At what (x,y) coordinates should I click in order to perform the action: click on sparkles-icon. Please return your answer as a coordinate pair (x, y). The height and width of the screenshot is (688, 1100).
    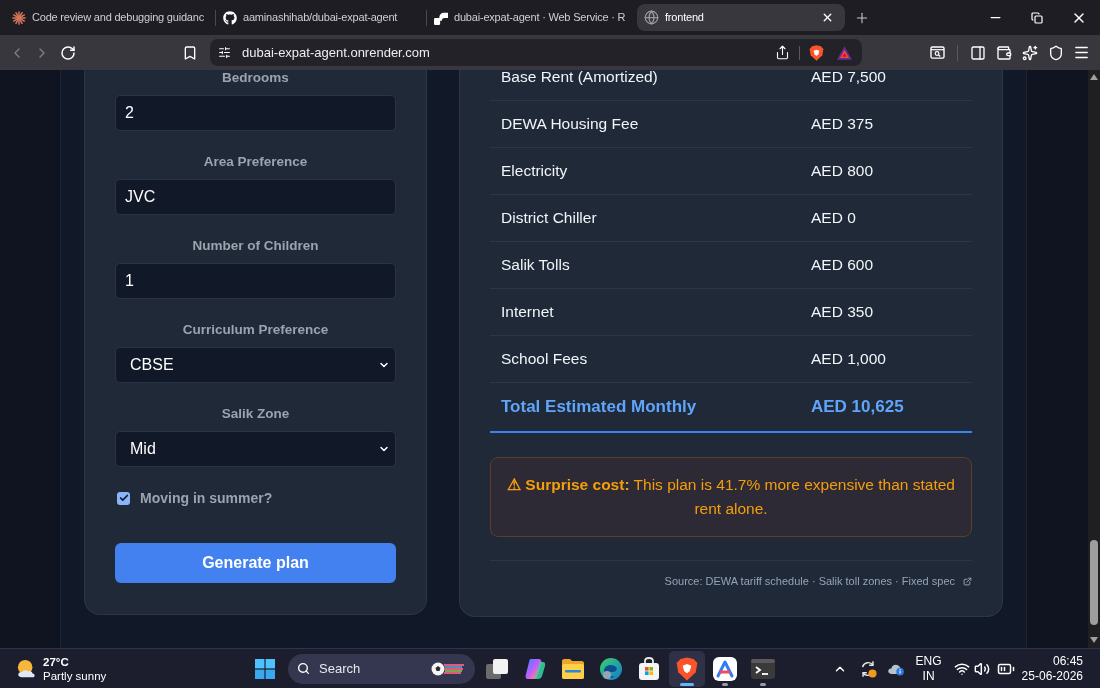
    Looking at the image, I should click on (1030, 52).